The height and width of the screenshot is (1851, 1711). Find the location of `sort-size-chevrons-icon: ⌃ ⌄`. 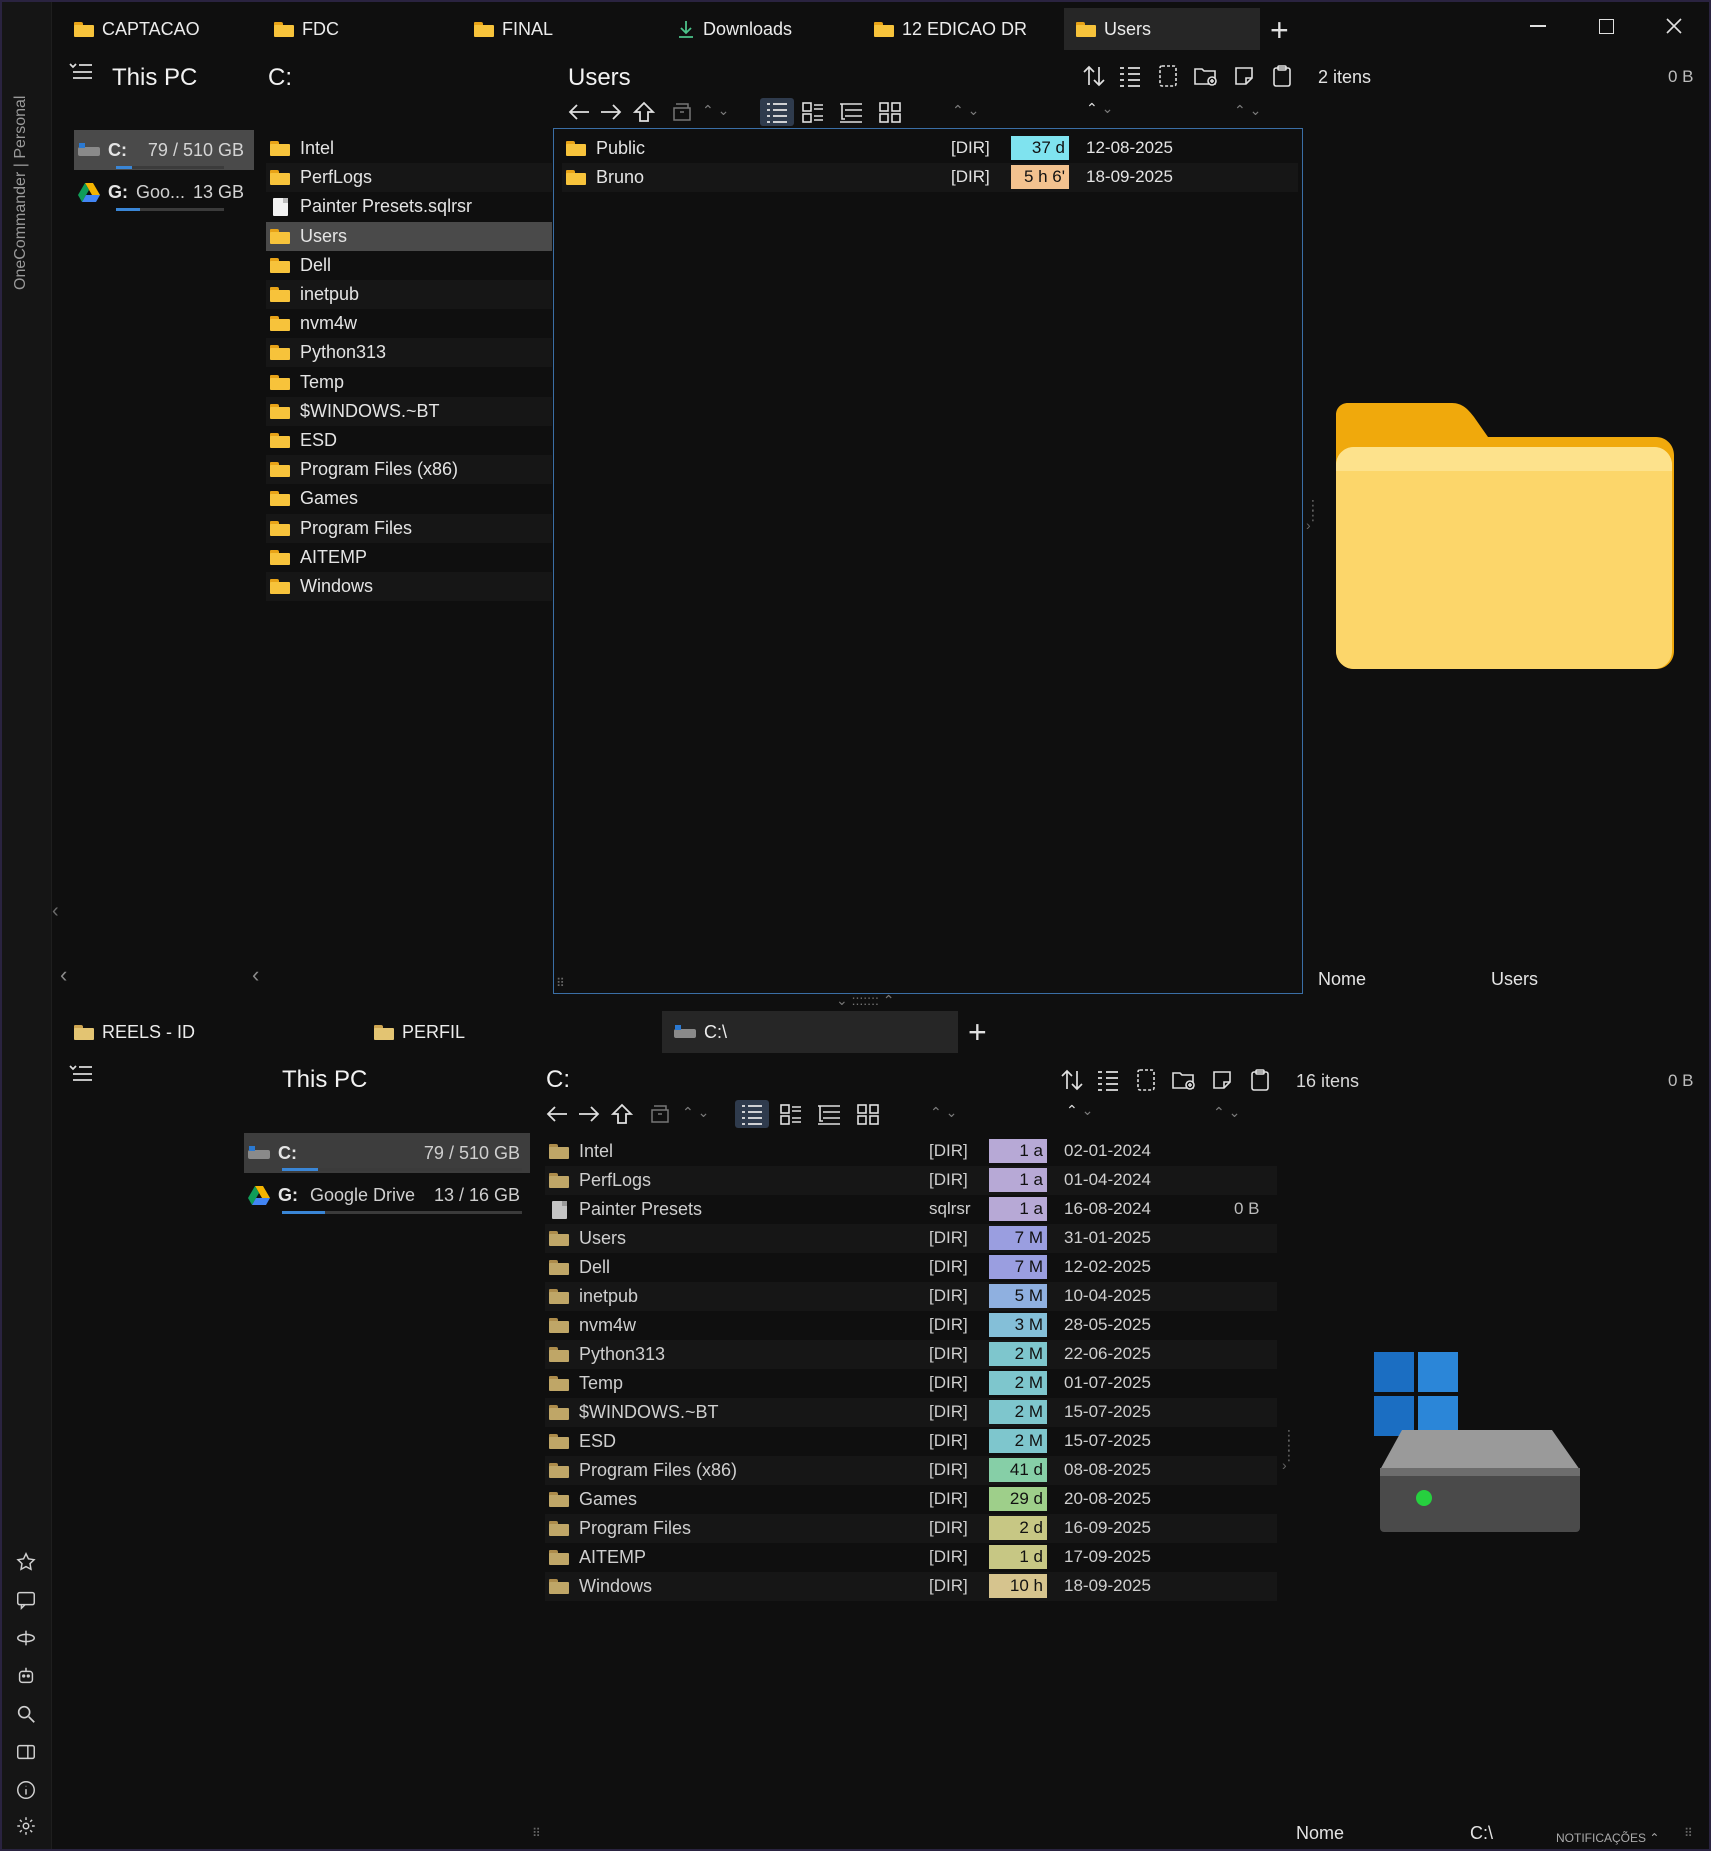

sort-size-chevrons-icon: ⌃ ⌄ is located at coordinates (1247, 110).